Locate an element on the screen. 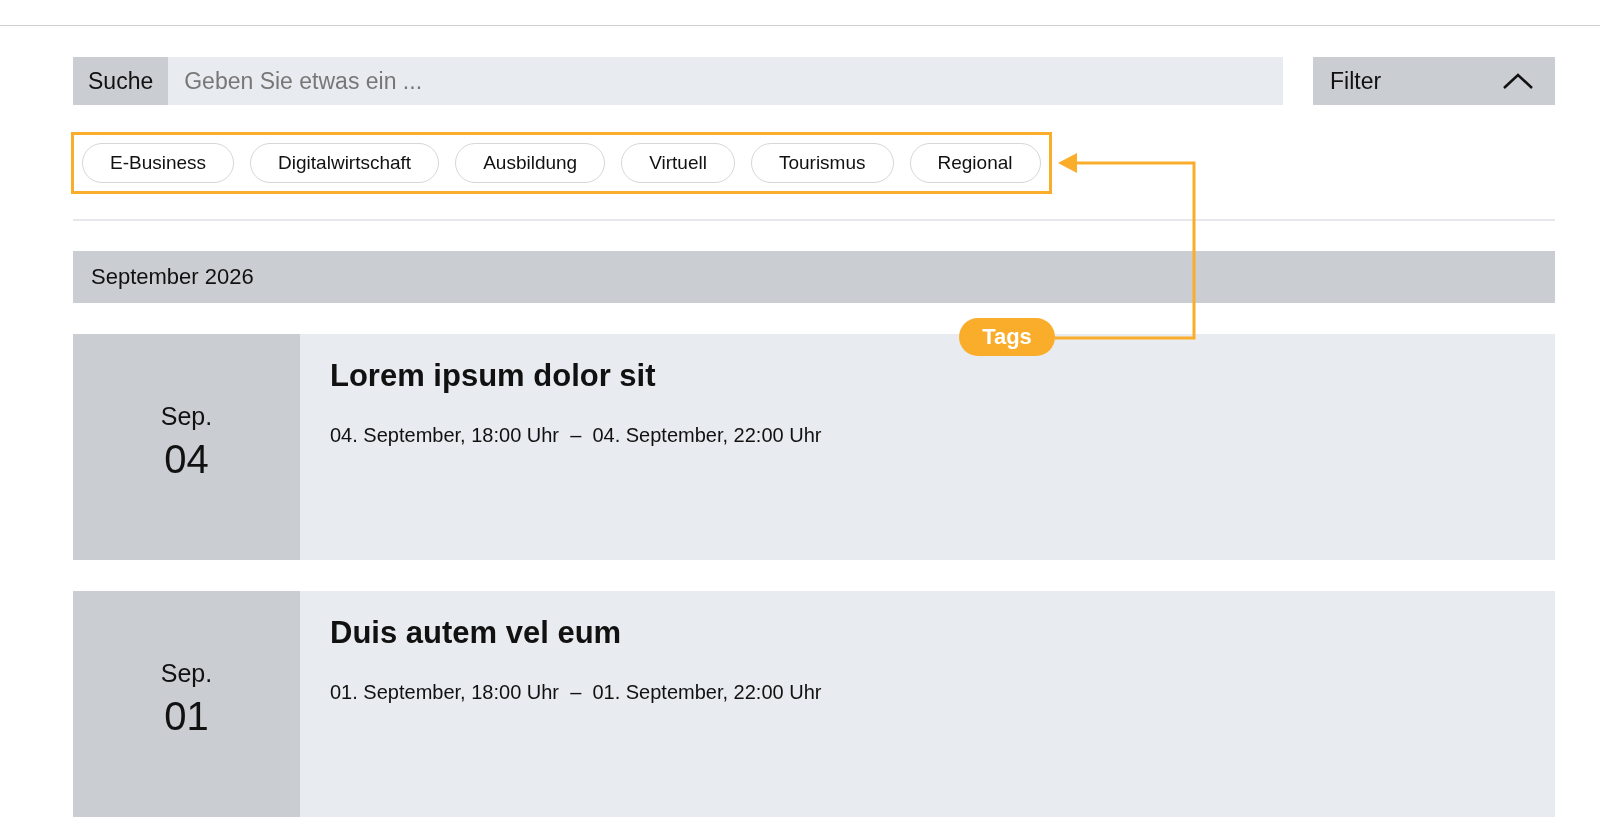 The image size is (1600, 836). event-time: 01. September, 18:00 Uhr – 01. September, 22:00 Uhr is located at coordinates (576, 692).